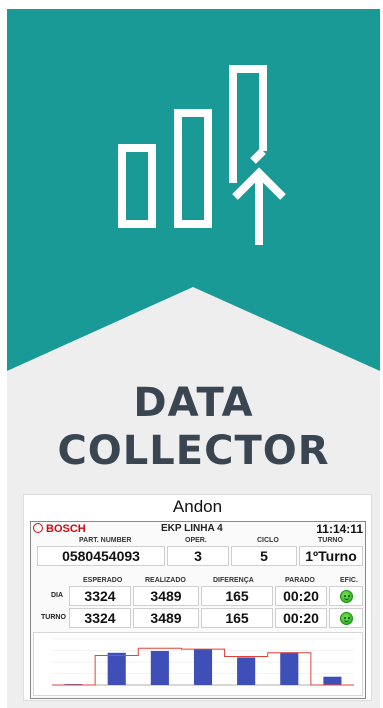 This screenshot has width=383, height=708. Describe the element at coordinates (330, 540) in the screenshot. I see `header-turno: TURNO` at that location.